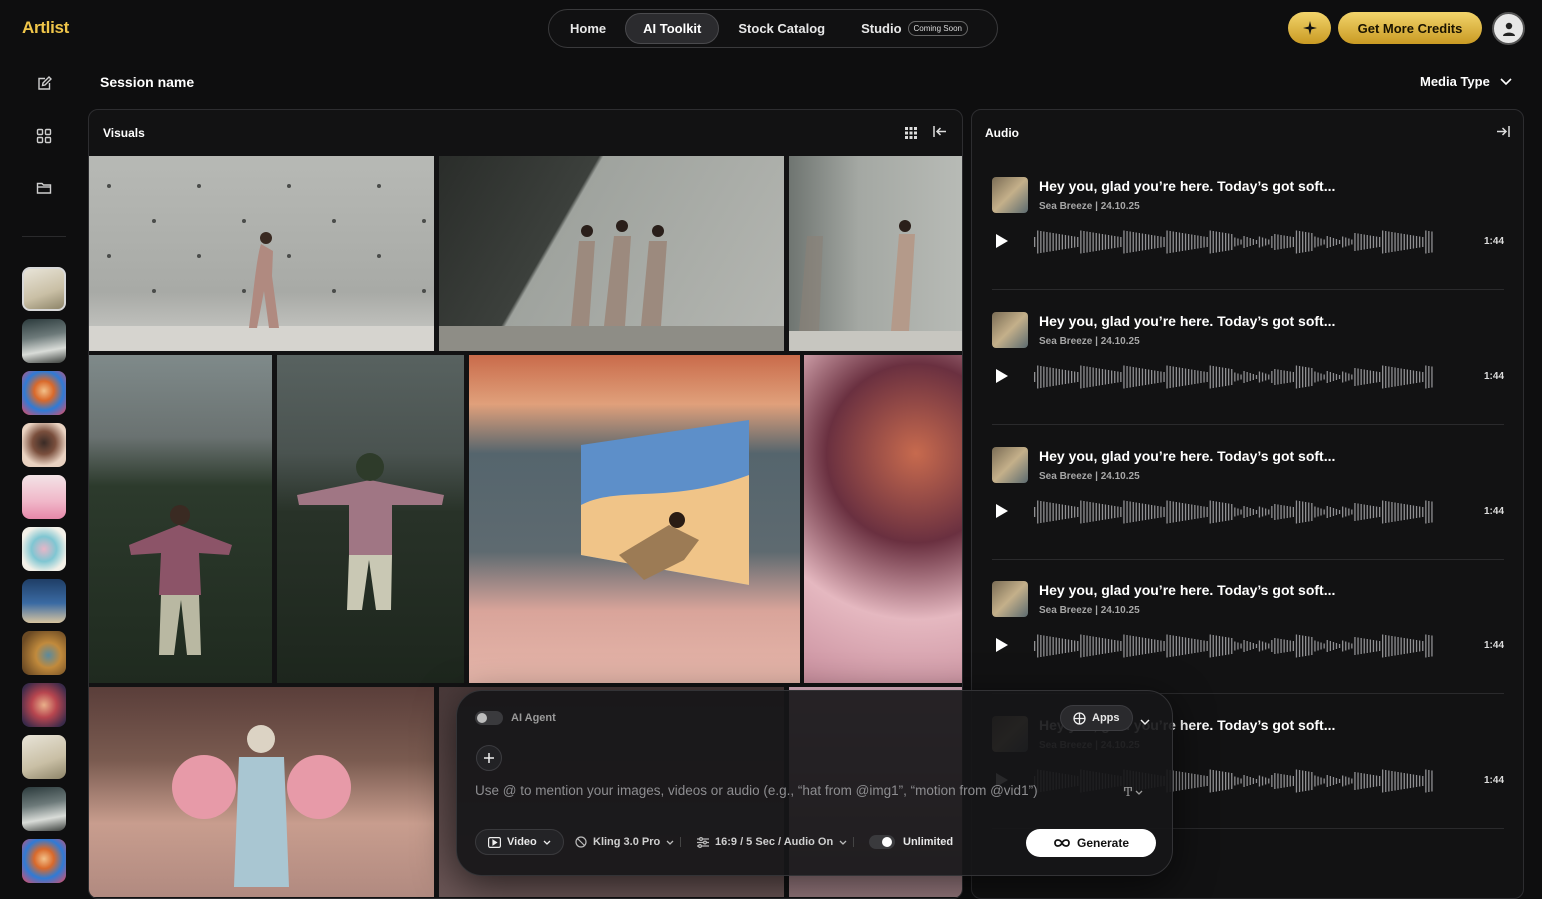 This screenshot has width=1542, height=899. I want to click on grid-icon, so click(44, 136).